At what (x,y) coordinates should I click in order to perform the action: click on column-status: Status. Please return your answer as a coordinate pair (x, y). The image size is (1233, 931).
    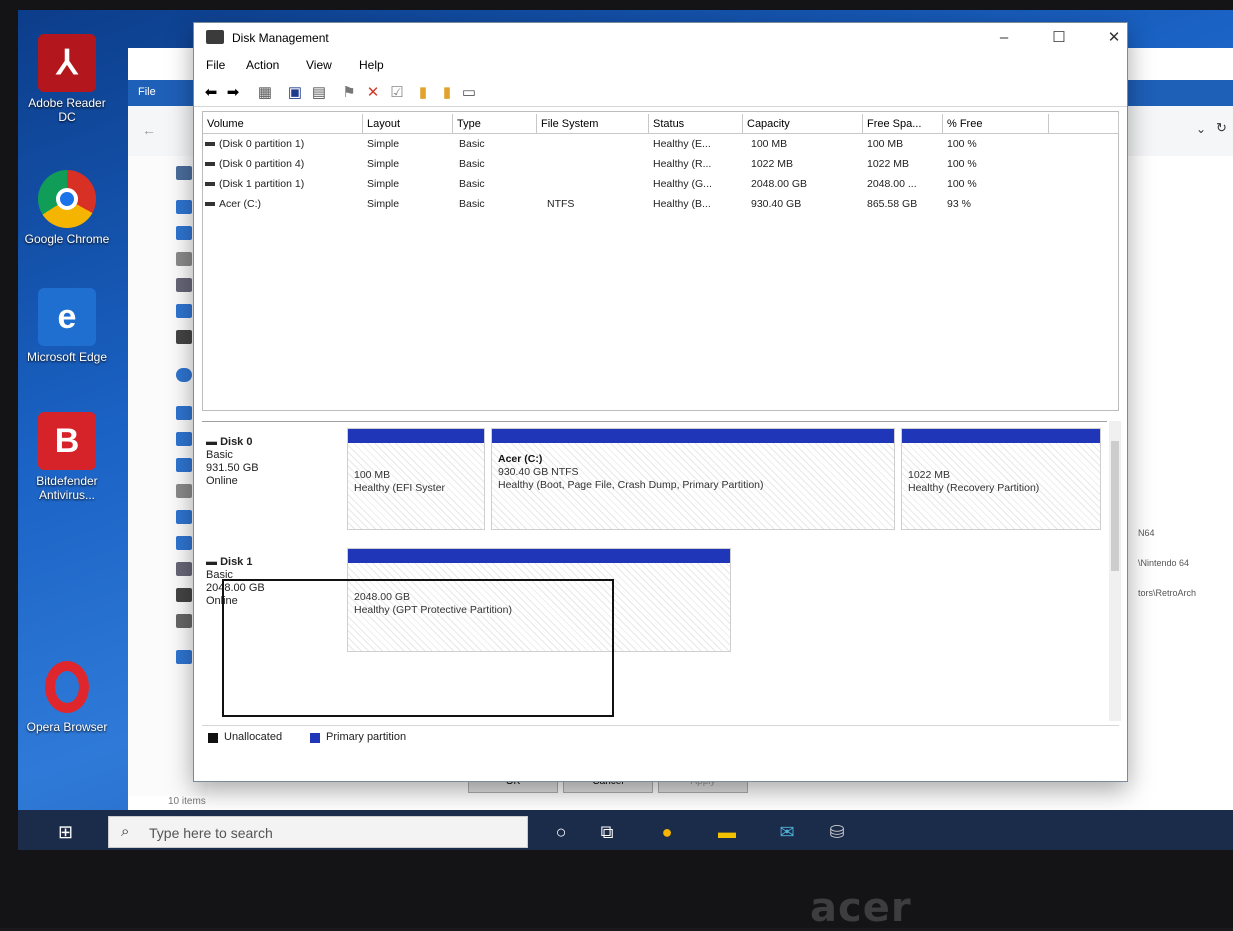
    Looking at the image, I should click on (696, 124).